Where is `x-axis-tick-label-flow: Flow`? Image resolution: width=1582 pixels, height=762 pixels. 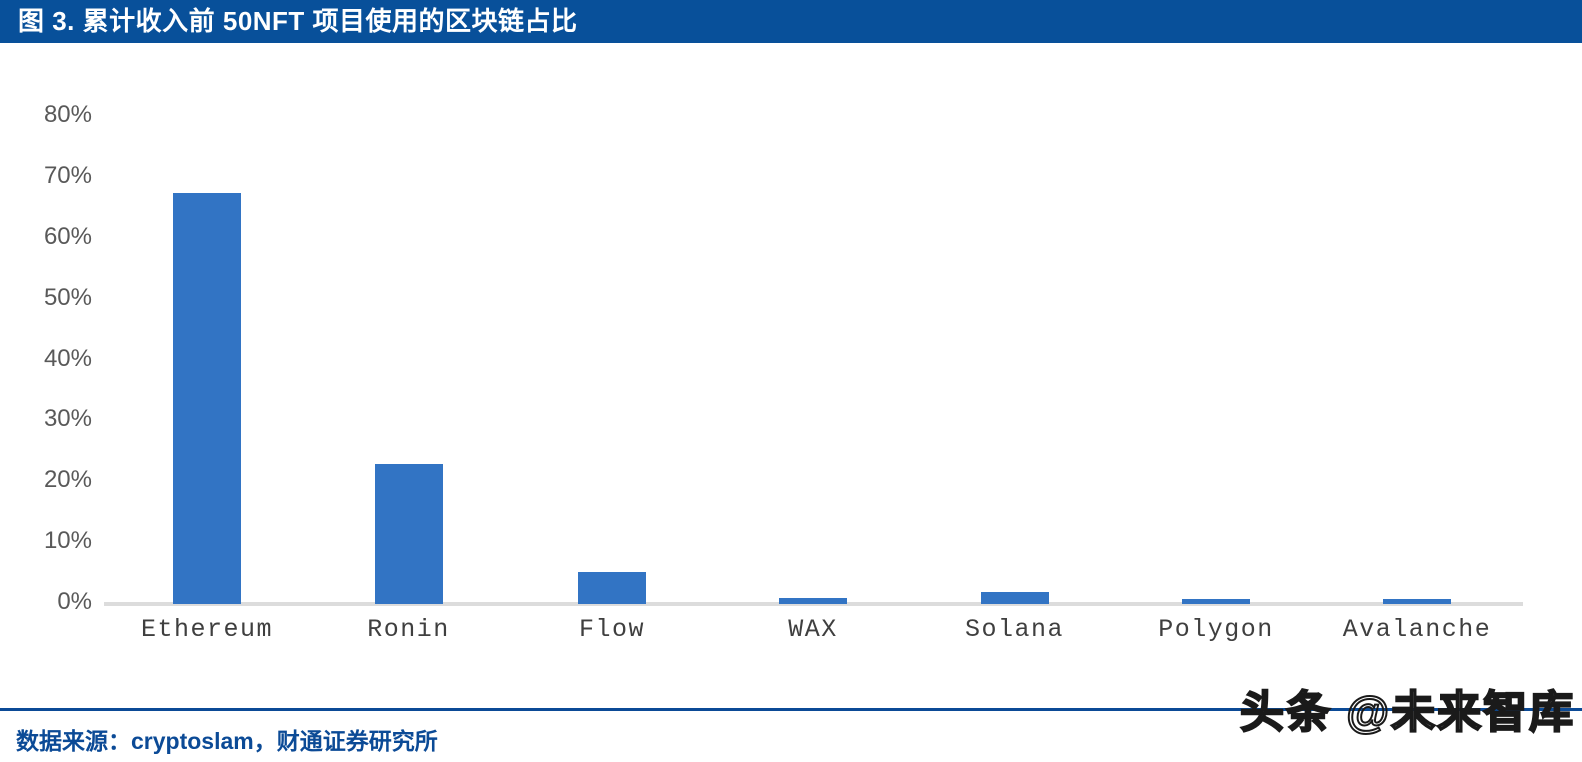 x-axis-tick-label-flow: Flow is located at coordinates (612, 629).